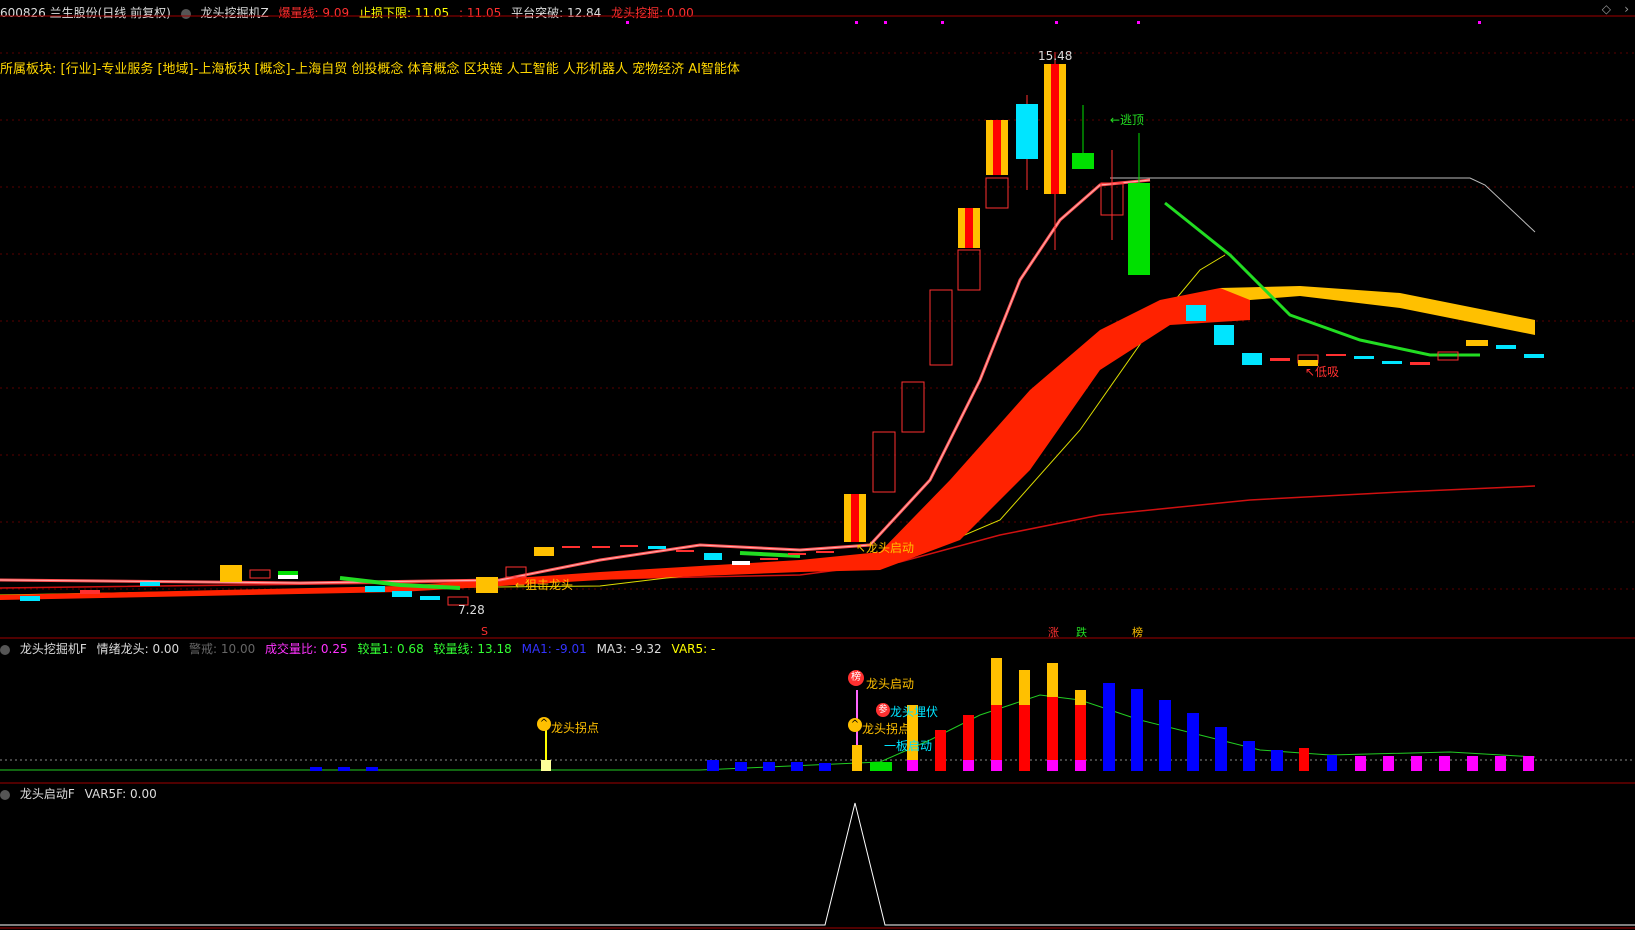  I want to click on pane2-item-0: 情绪龙头: 0.00, so click(138, 649).